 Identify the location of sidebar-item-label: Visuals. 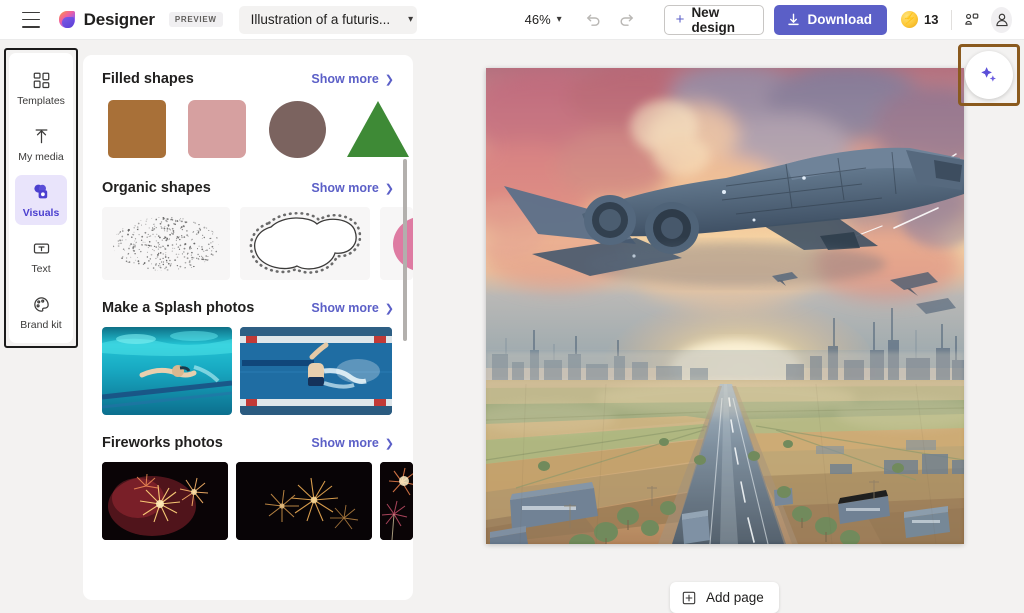
(41, 213).